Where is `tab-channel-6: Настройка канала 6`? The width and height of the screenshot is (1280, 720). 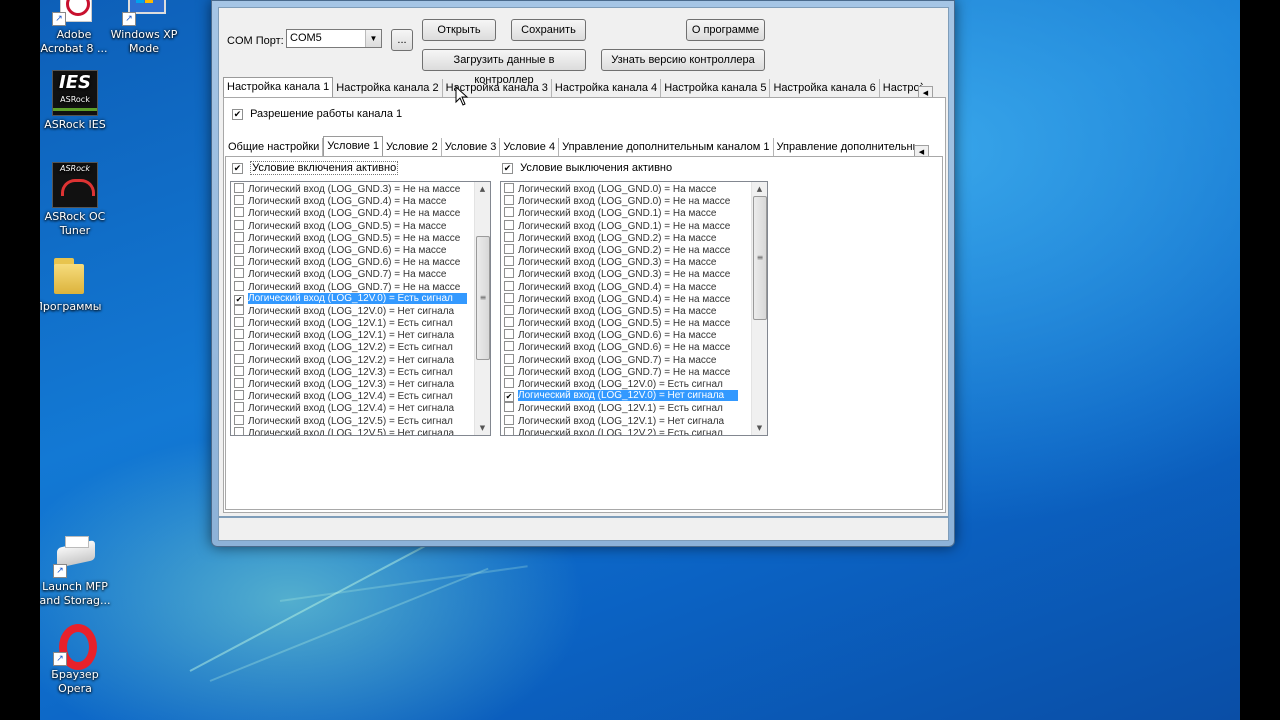 tab-channel-6: Настройка канала 6 is located at coordinates (825, 88).